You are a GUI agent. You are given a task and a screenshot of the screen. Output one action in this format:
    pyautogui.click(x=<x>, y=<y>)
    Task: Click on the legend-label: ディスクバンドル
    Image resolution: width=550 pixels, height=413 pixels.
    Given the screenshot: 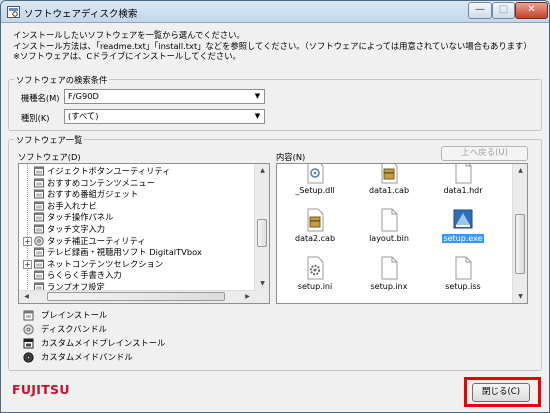 What is the action you would take?
    pyautogui.click(x=74, y=329)
    